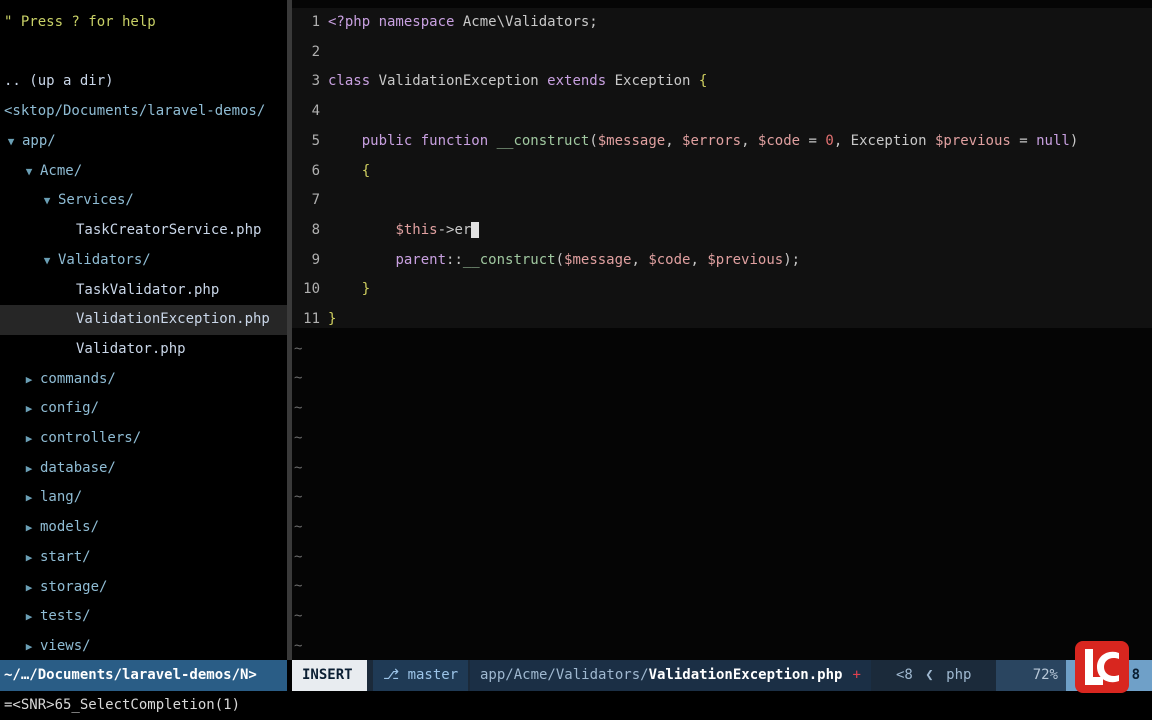  What do you see at coordinates (315, 229) in the screenshot?
I see `line-number: 8` at bounding box center [315, 229].